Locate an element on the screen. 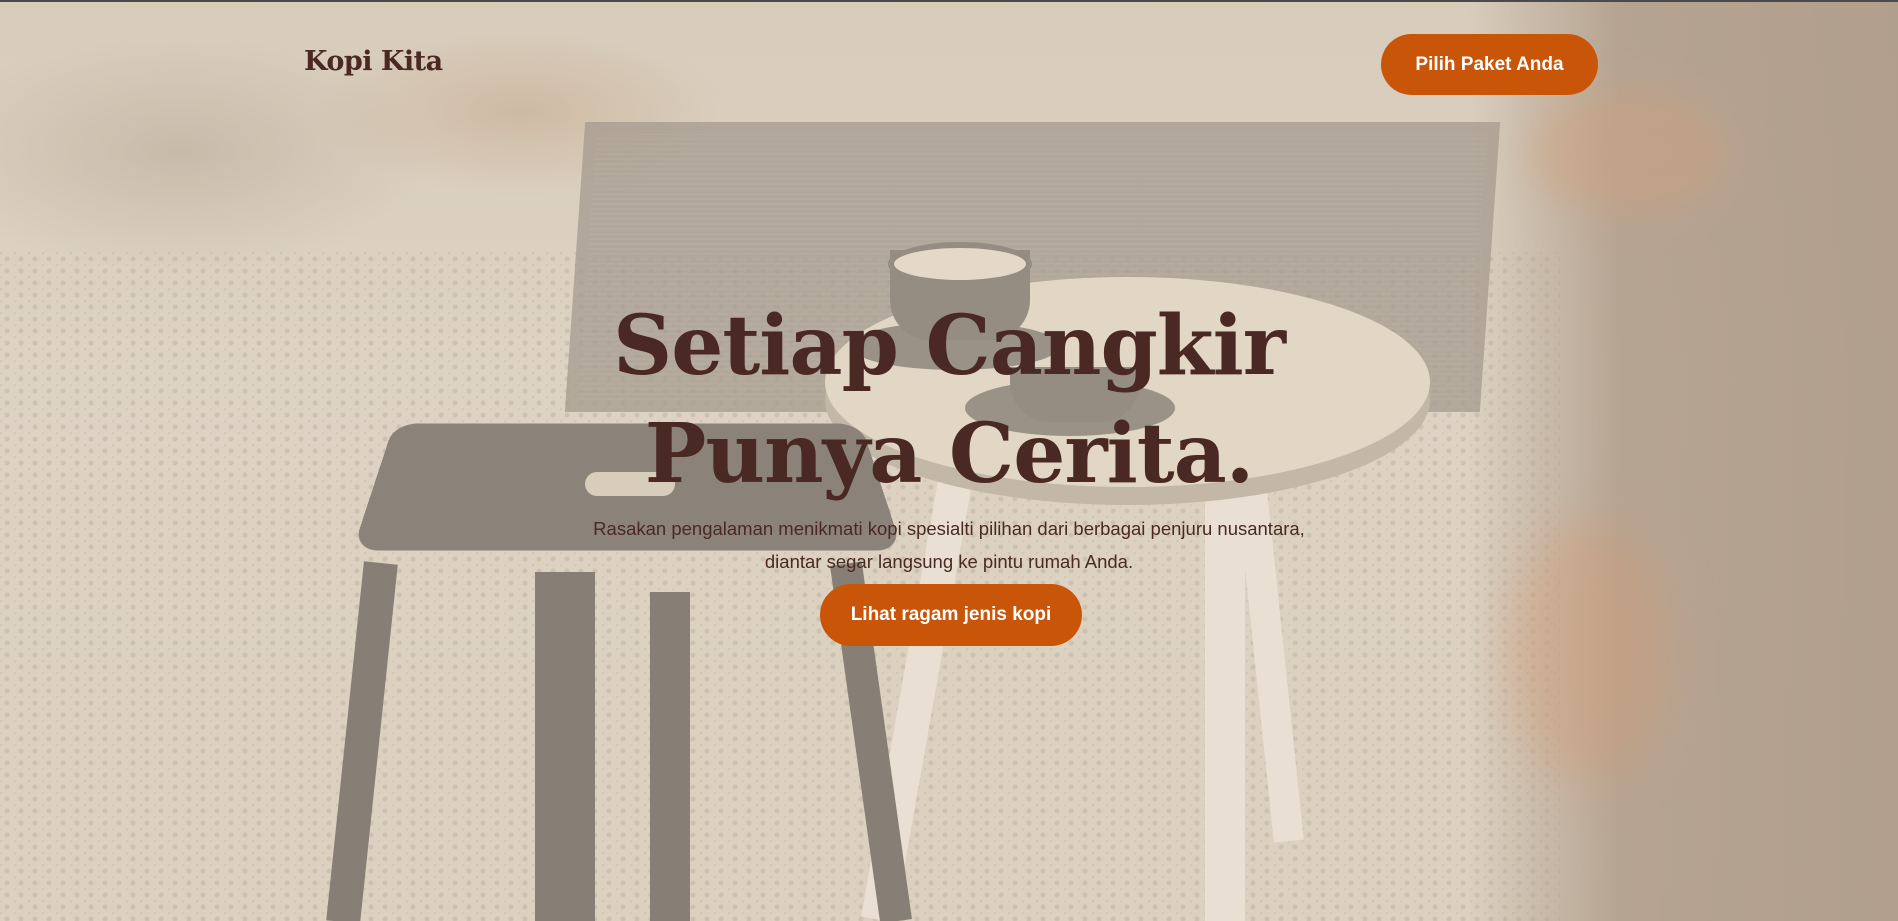  brand-logo: Kopi Kita is located at coordinates (373, 61).